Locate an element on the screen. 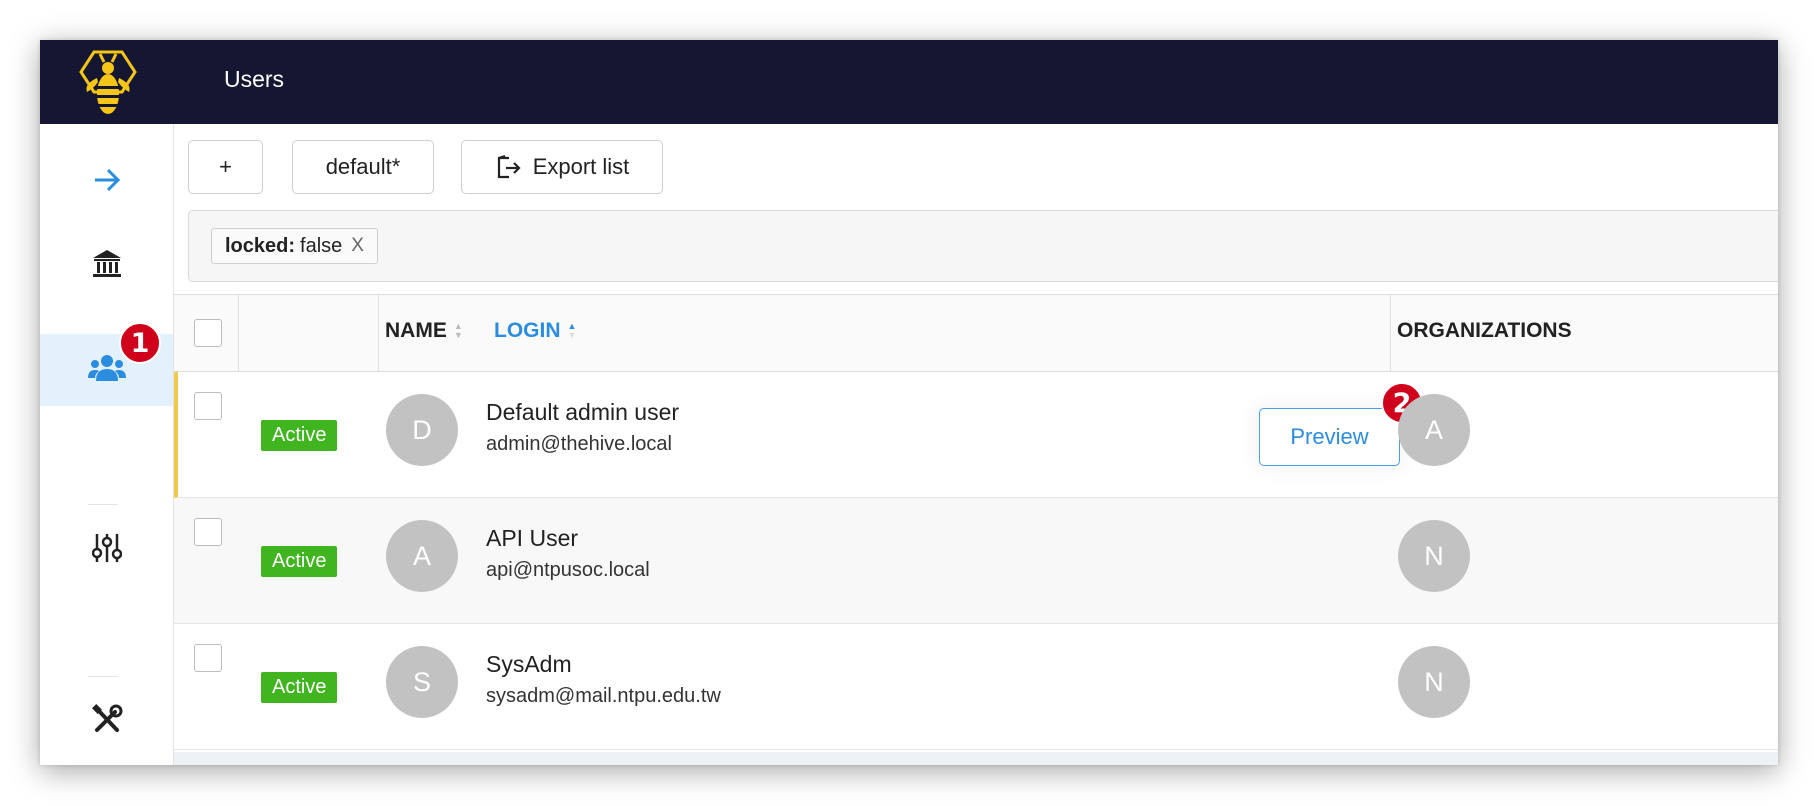 The width and height of the screenshot is (1818, 806). export-icon is located at coordinates (508, 167).